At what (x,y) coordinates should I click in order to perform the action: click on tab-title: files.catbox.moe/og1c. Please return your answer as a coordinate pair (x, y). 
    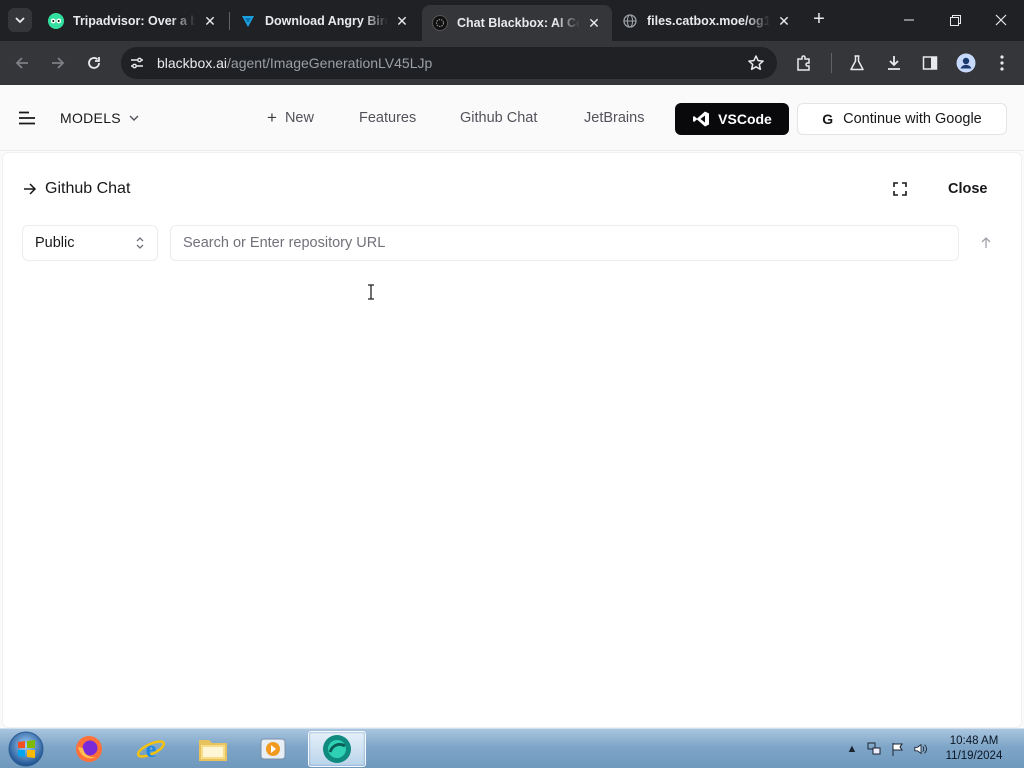
    Looking at the image, I should click on (708, 21).